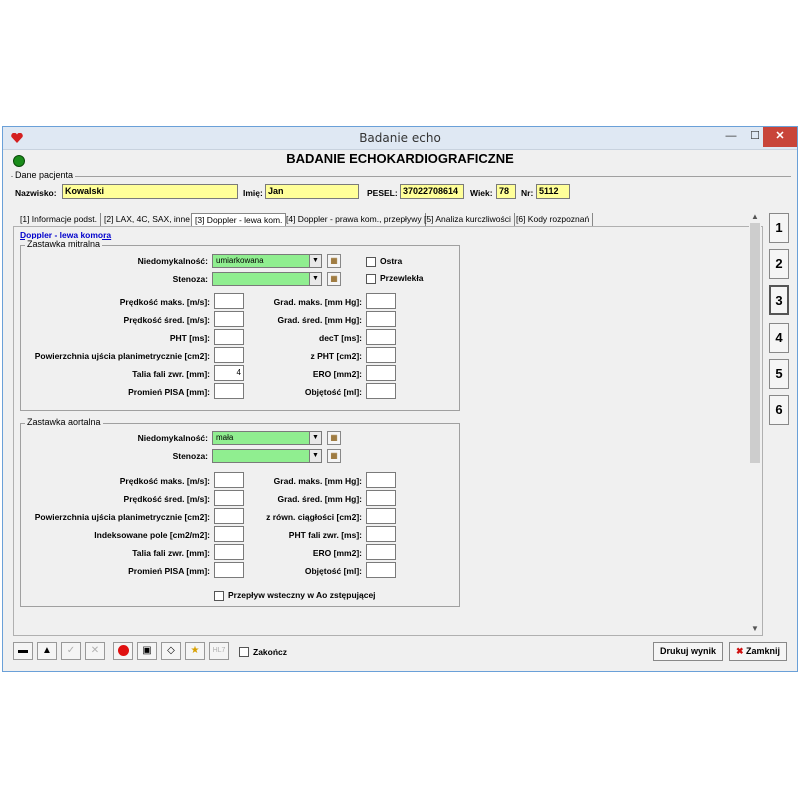  Describe the element at coordinates (147, 219) in the screenshot. I see `tab-lax: [2] LAX, 4C, SAX, inne` at that location.